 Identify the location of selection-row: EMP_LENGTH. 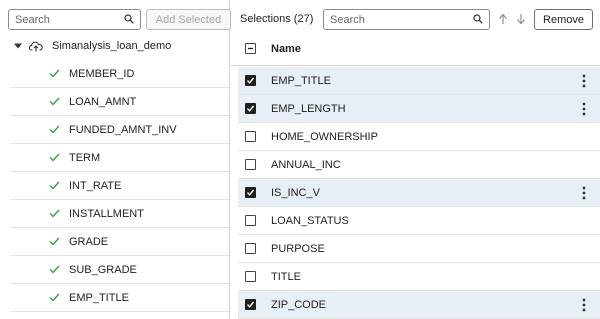
(419, 109).